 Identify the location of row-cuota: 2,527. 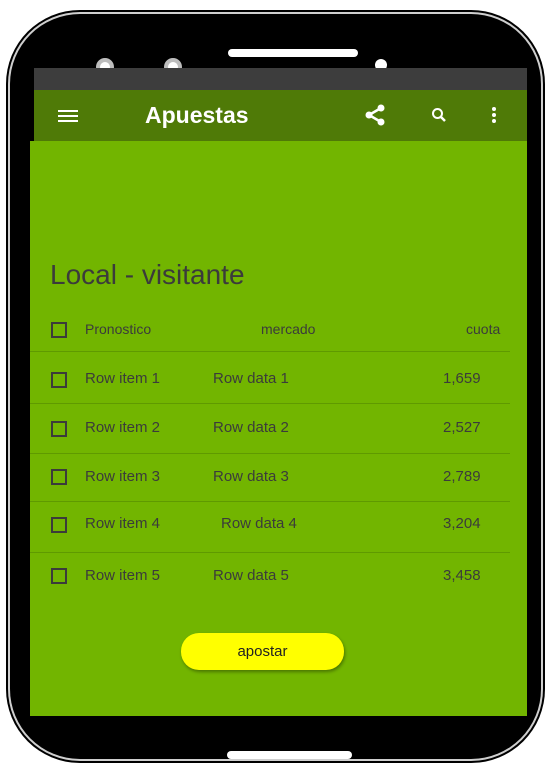
(462, 427).